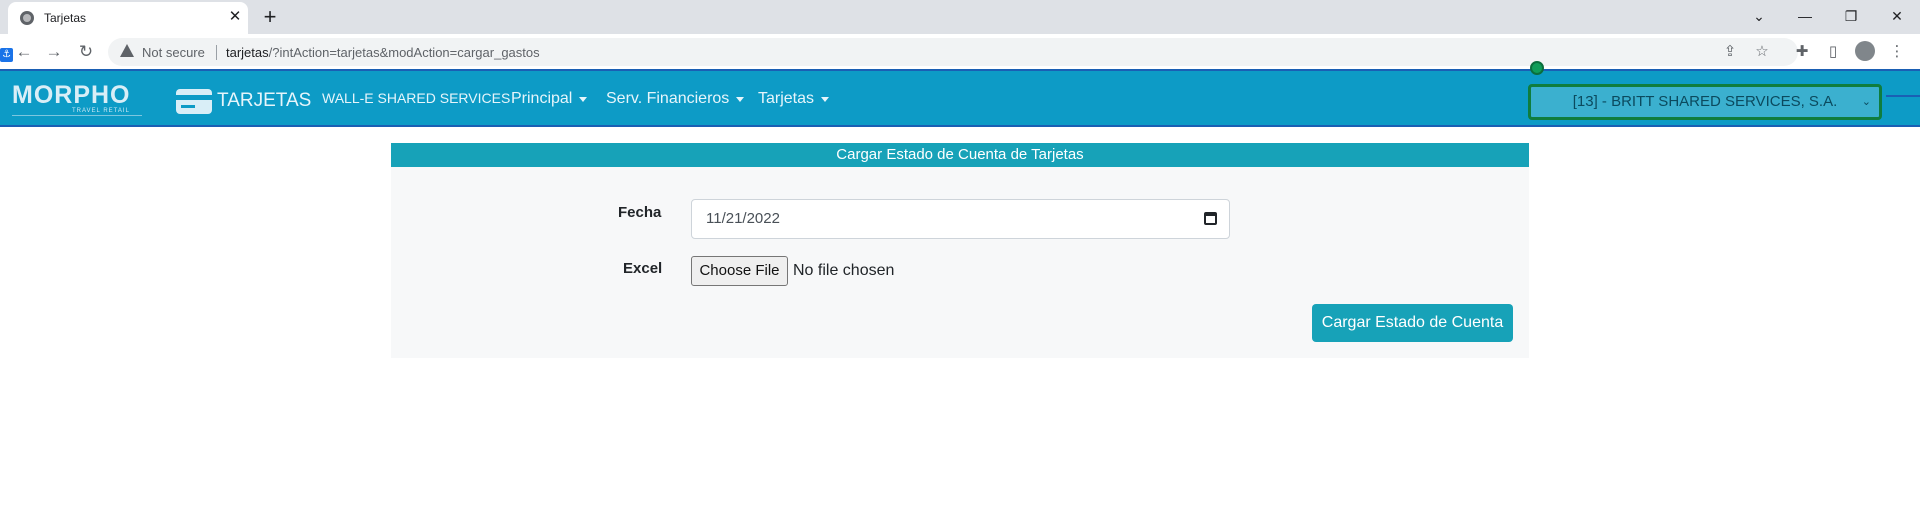  I want to click on tab-search-icon: ⌄, so click(1759, 16).